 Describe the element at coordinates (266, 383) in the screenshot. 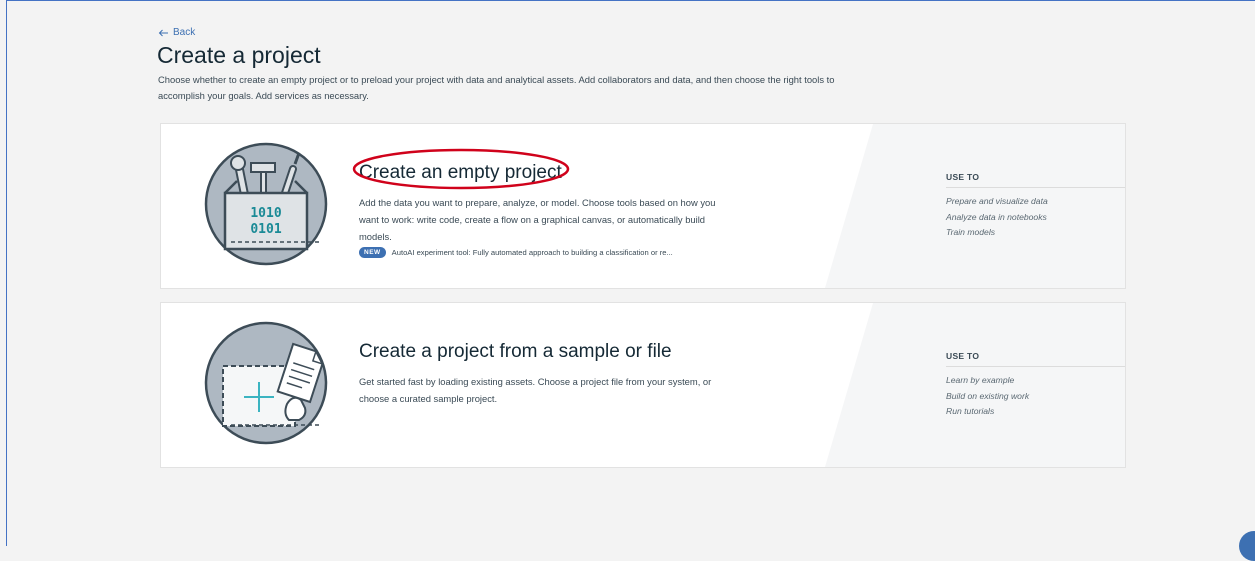

I see `upload-file-illustration` at that location.